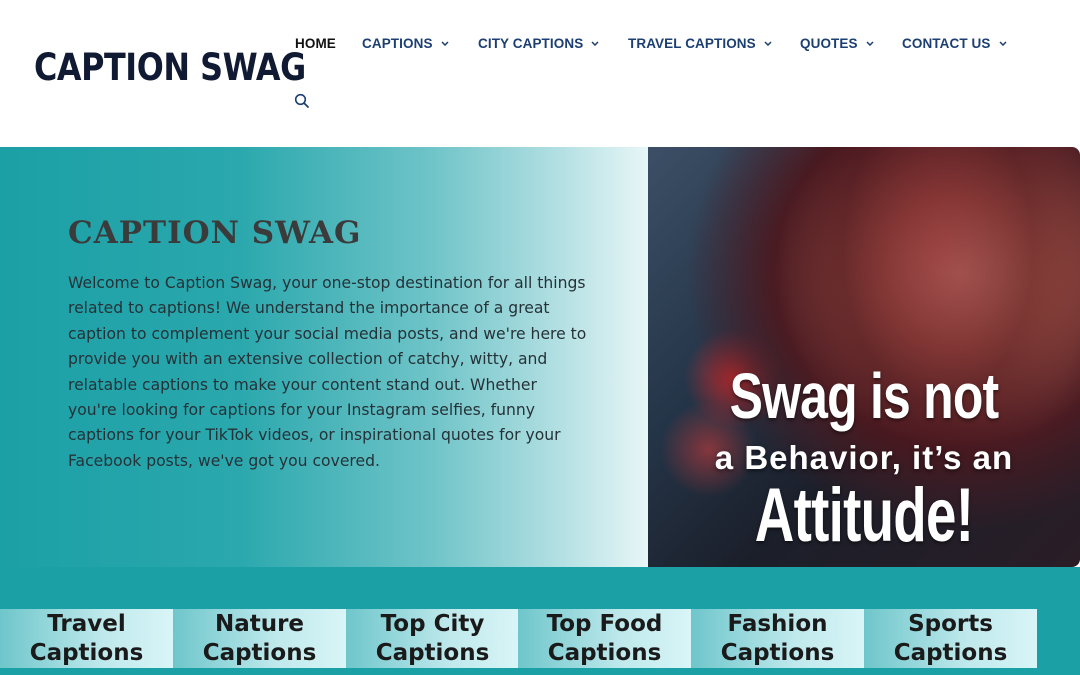 Image resolution: width=1080 pixels, height=675 pixels. I want to click on nav-item-city-captions: CITY CAPTIONS, so click(538, 43).